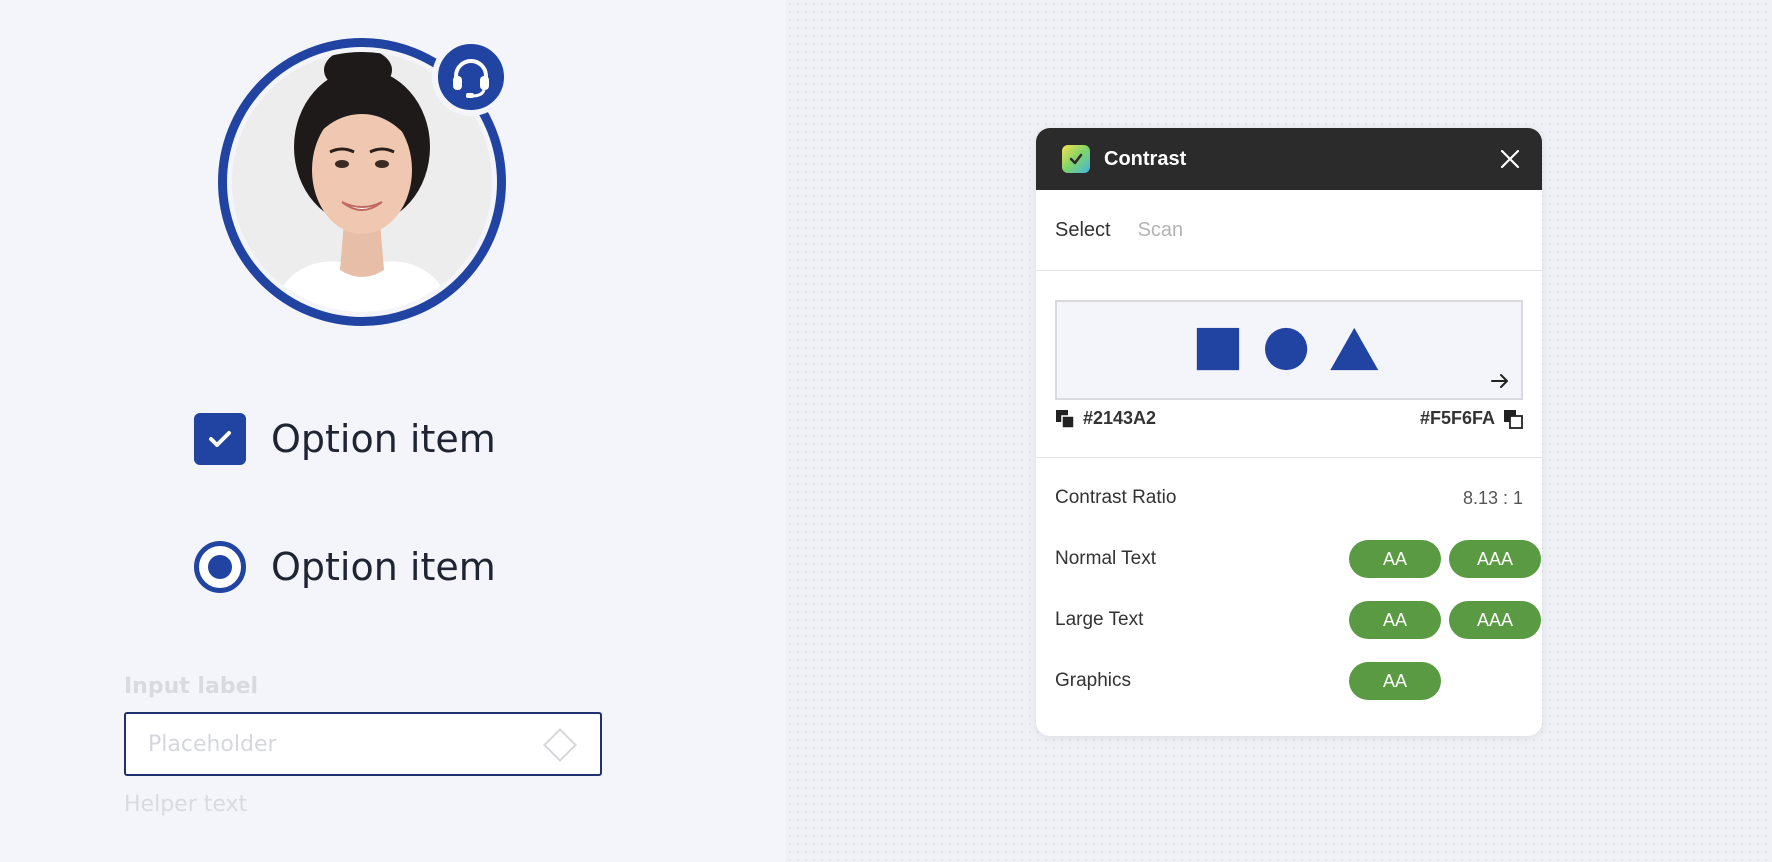 The image size is (1772, 862). Describe the element at coordinates (1289, 422) in the screenshot. I see `color-values: #2143A2 #F5F6FA` at that location.